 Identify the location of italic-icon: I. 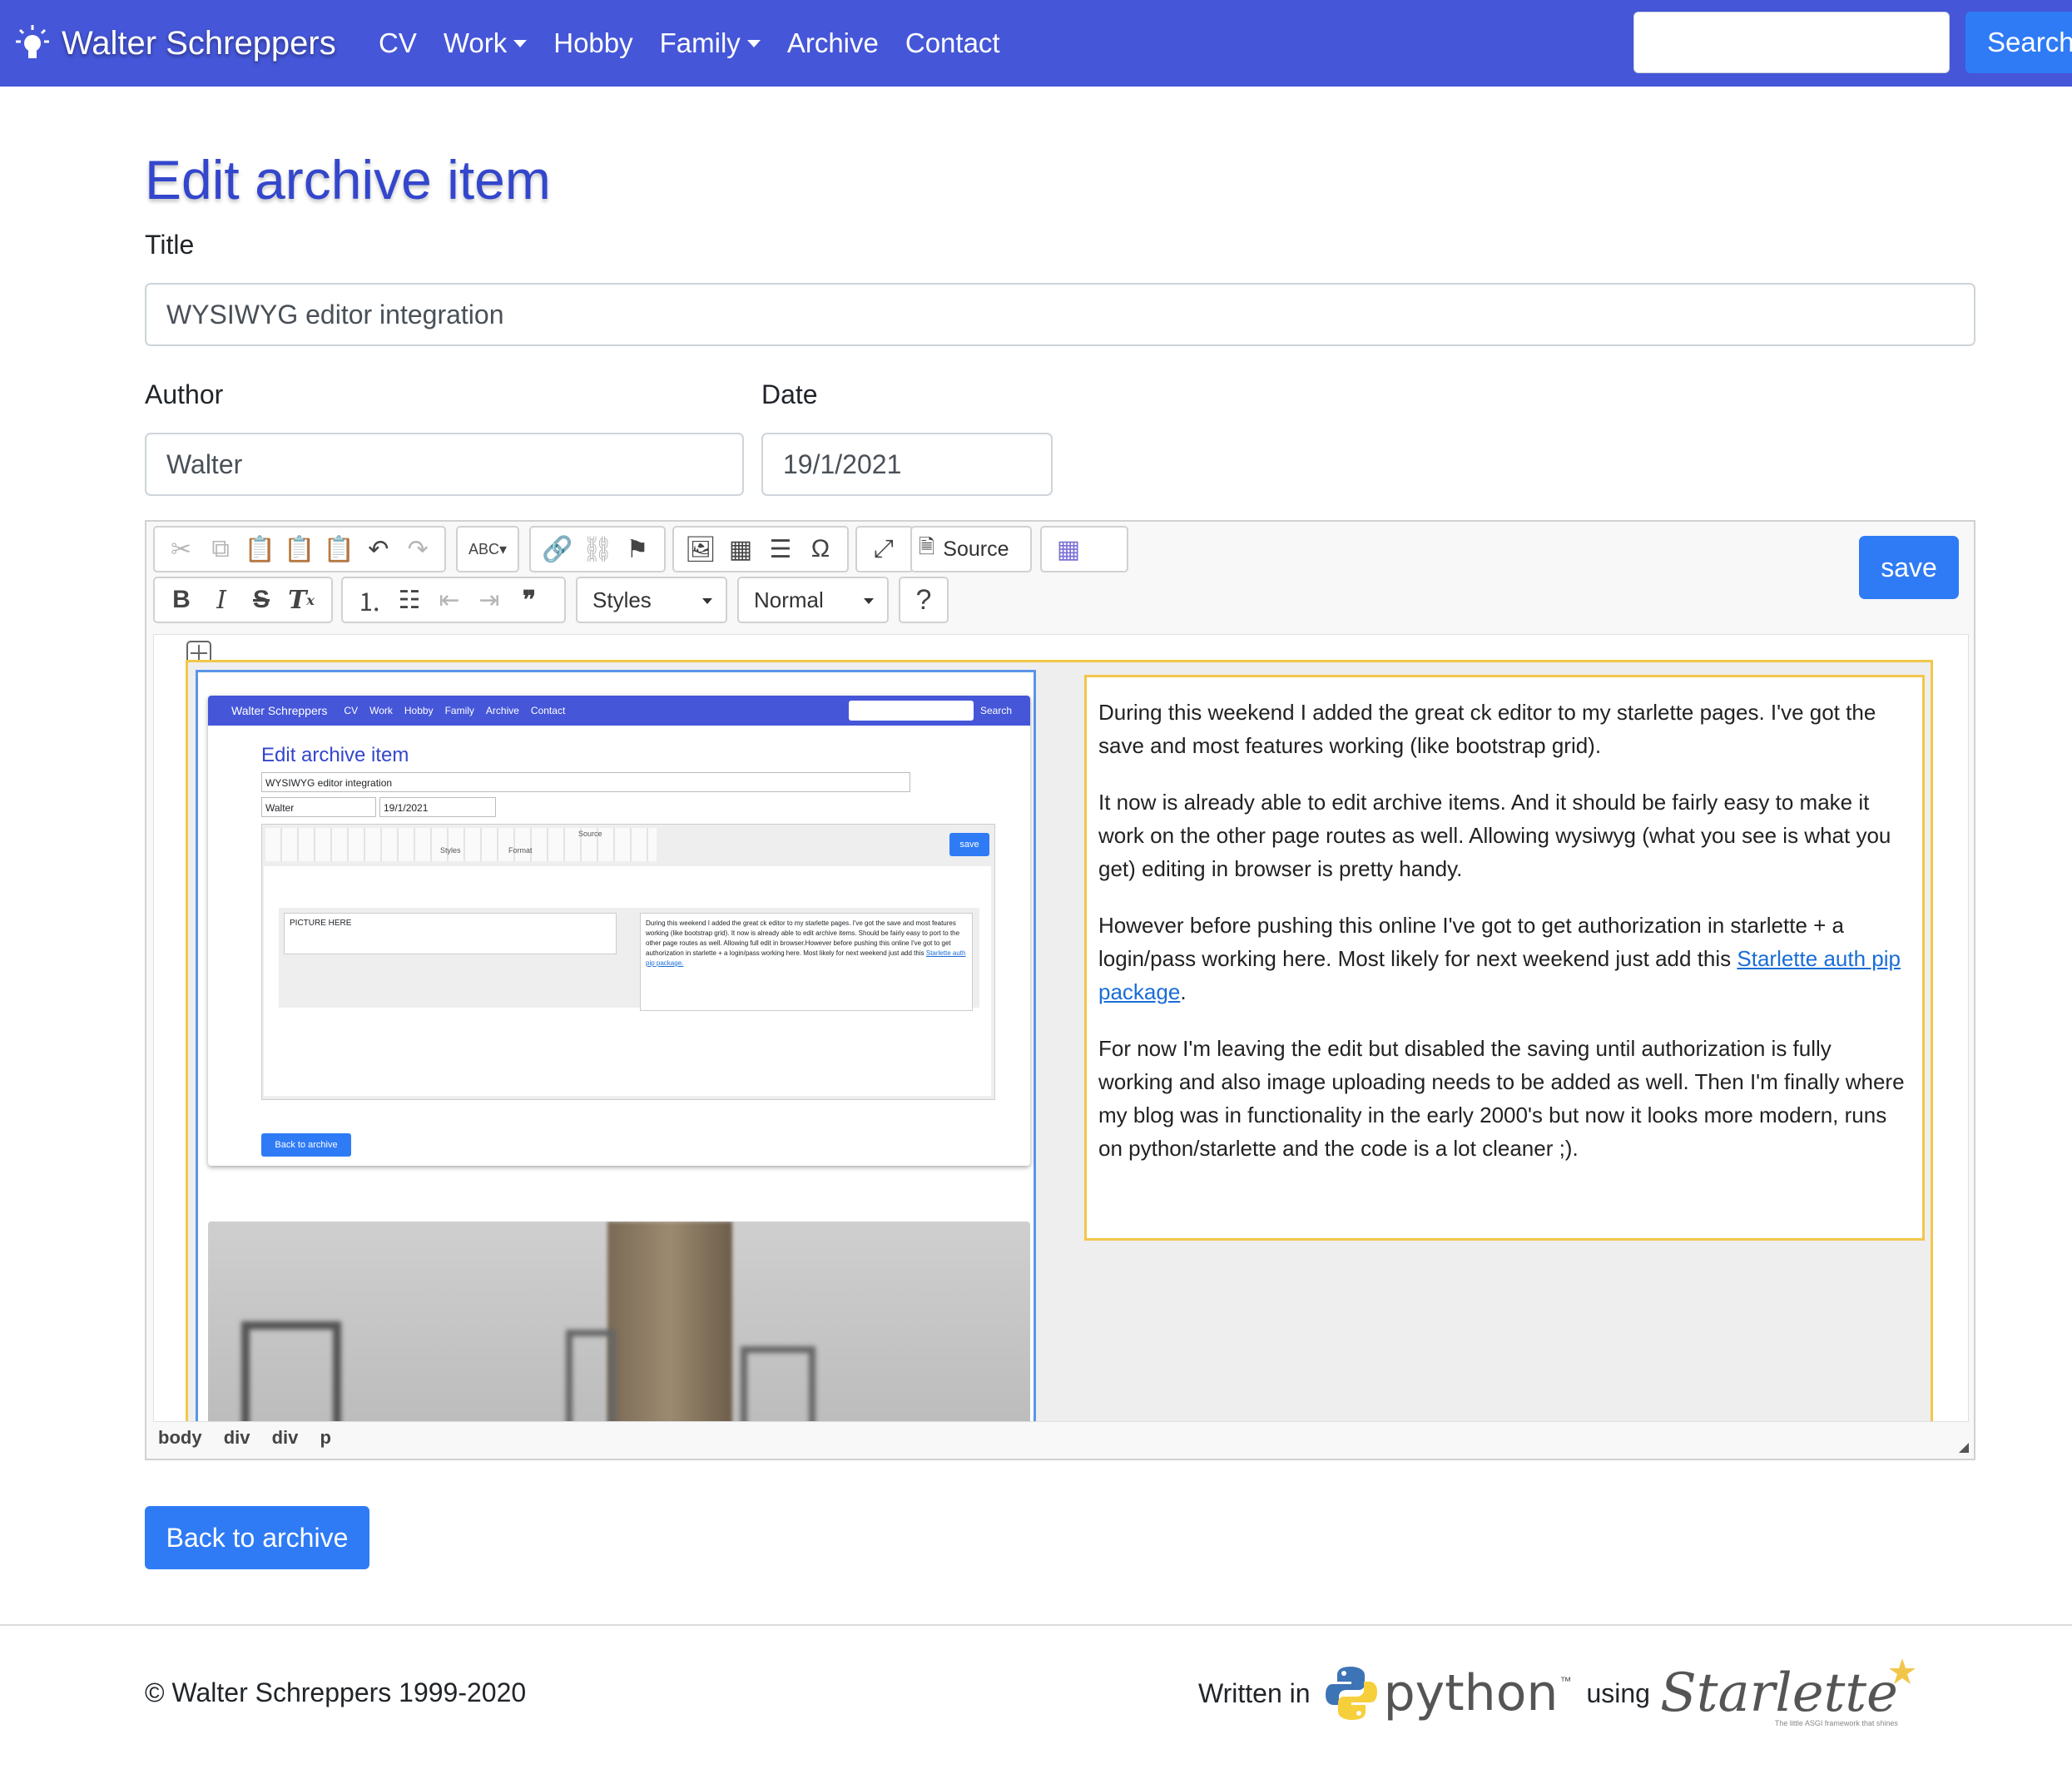
(221, 600).